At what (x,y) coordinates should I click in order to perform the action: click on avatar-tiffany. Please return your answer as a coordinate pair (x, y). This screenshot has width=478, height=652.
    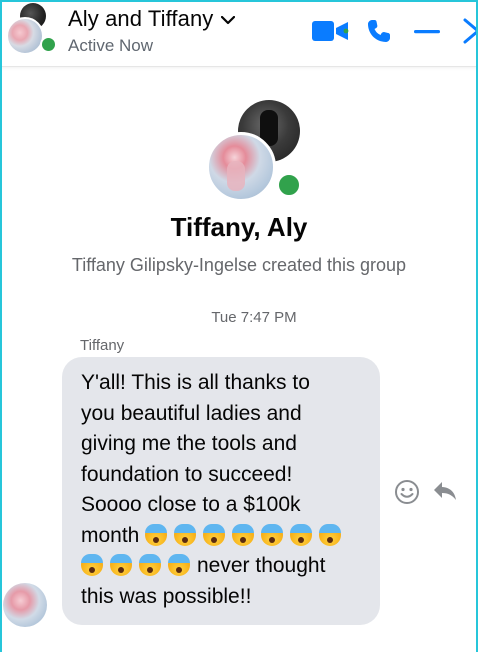
    Looking at the image, I should click on (25, 36).